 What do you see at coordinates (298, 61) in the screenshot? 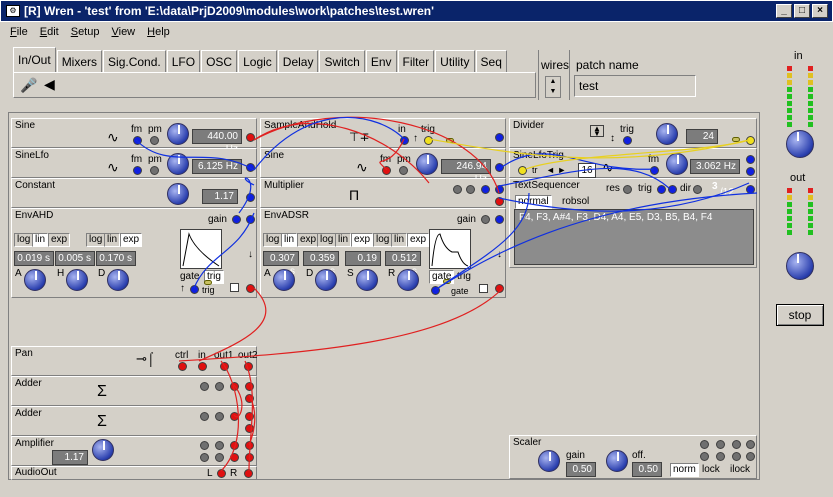
I see `tab-delay: Delay` at bounding box center [298, 61].